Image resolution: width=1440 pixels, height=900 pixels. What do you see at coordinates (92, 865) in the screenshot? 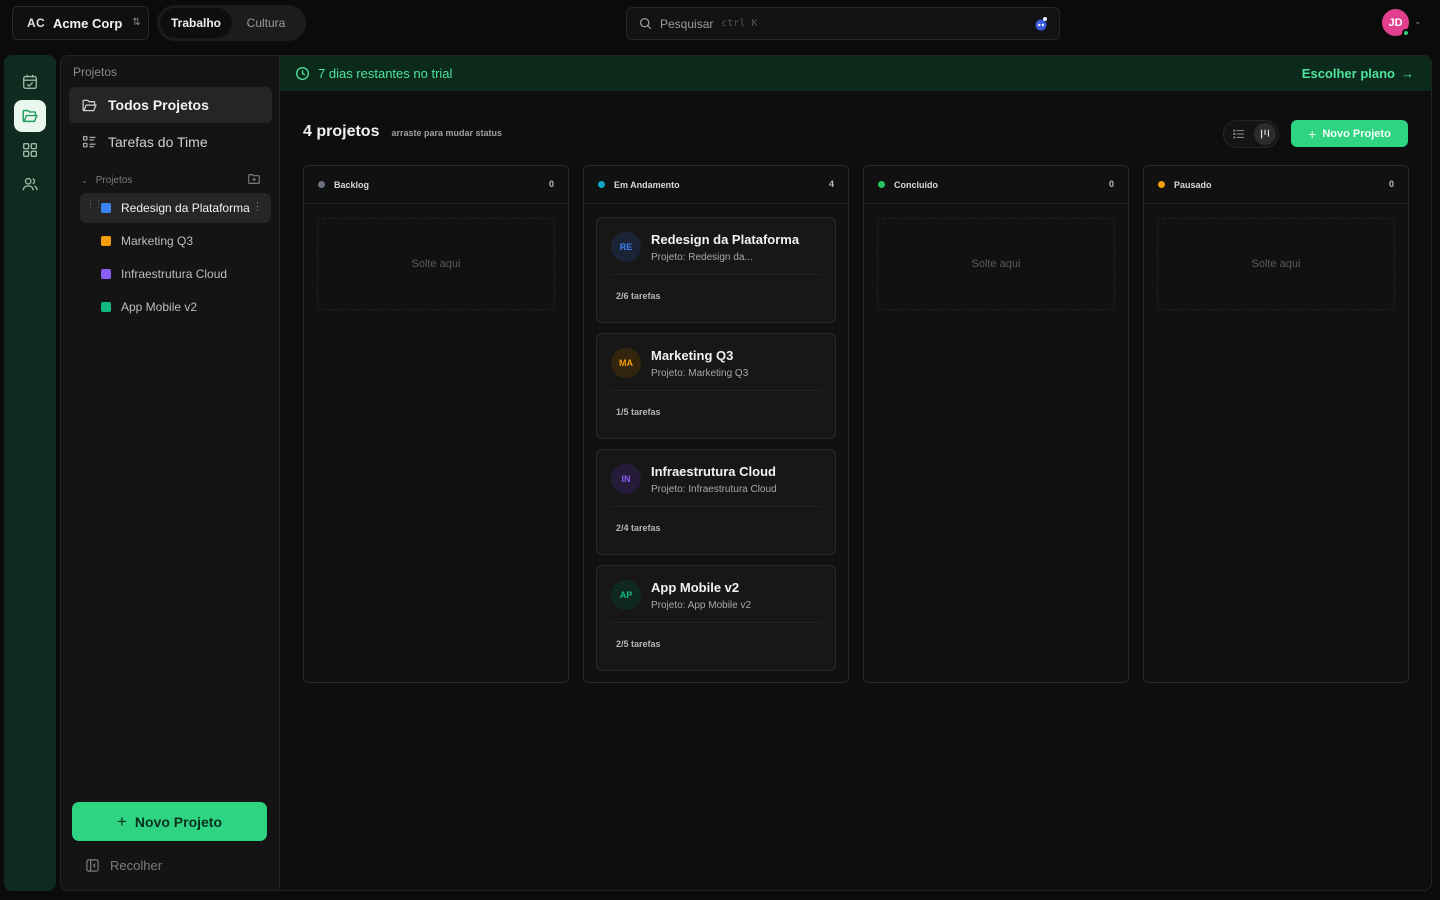
I see `sidebar-collapse-icon` at bounding box center [92, 865].